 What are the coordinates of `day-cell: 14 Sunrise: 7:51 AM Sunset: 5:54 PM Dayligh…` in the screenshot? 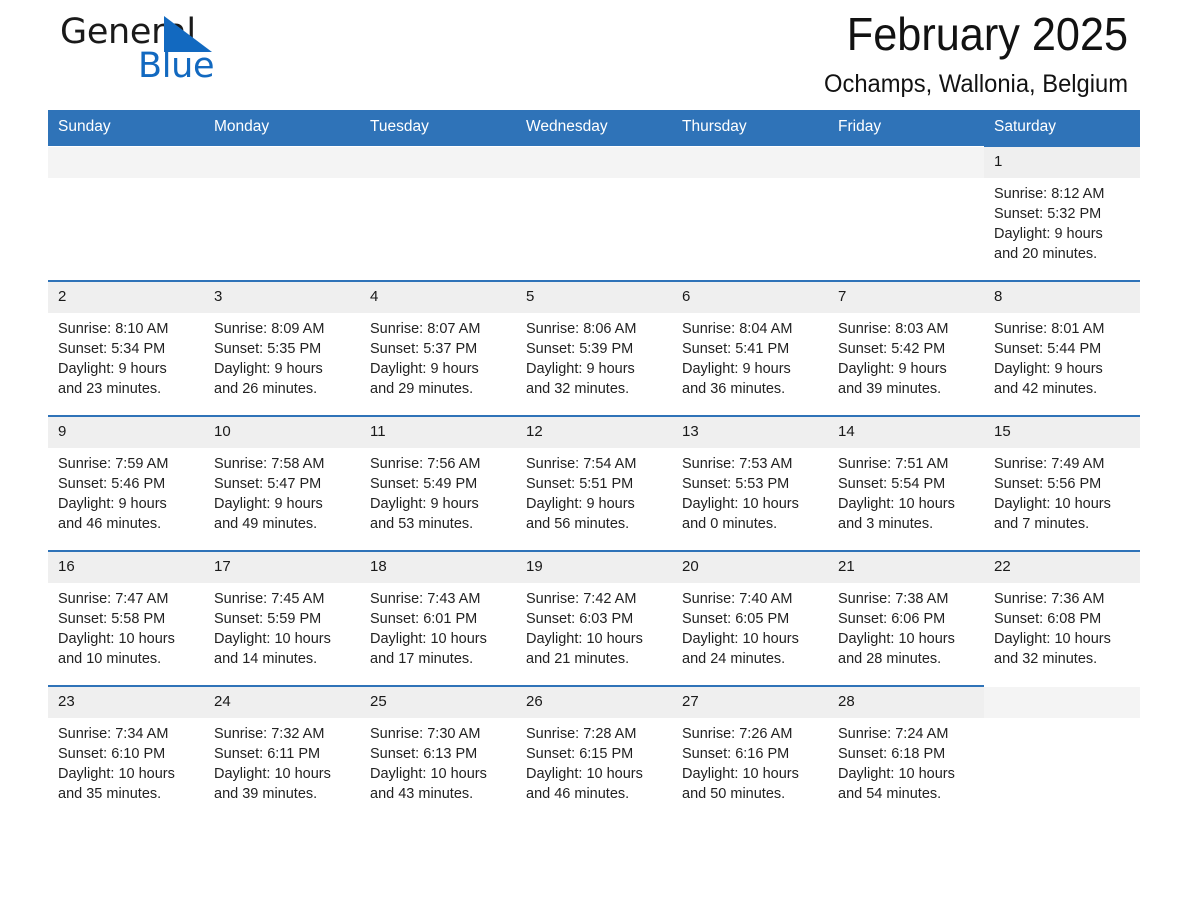 It's located at (906, 483).